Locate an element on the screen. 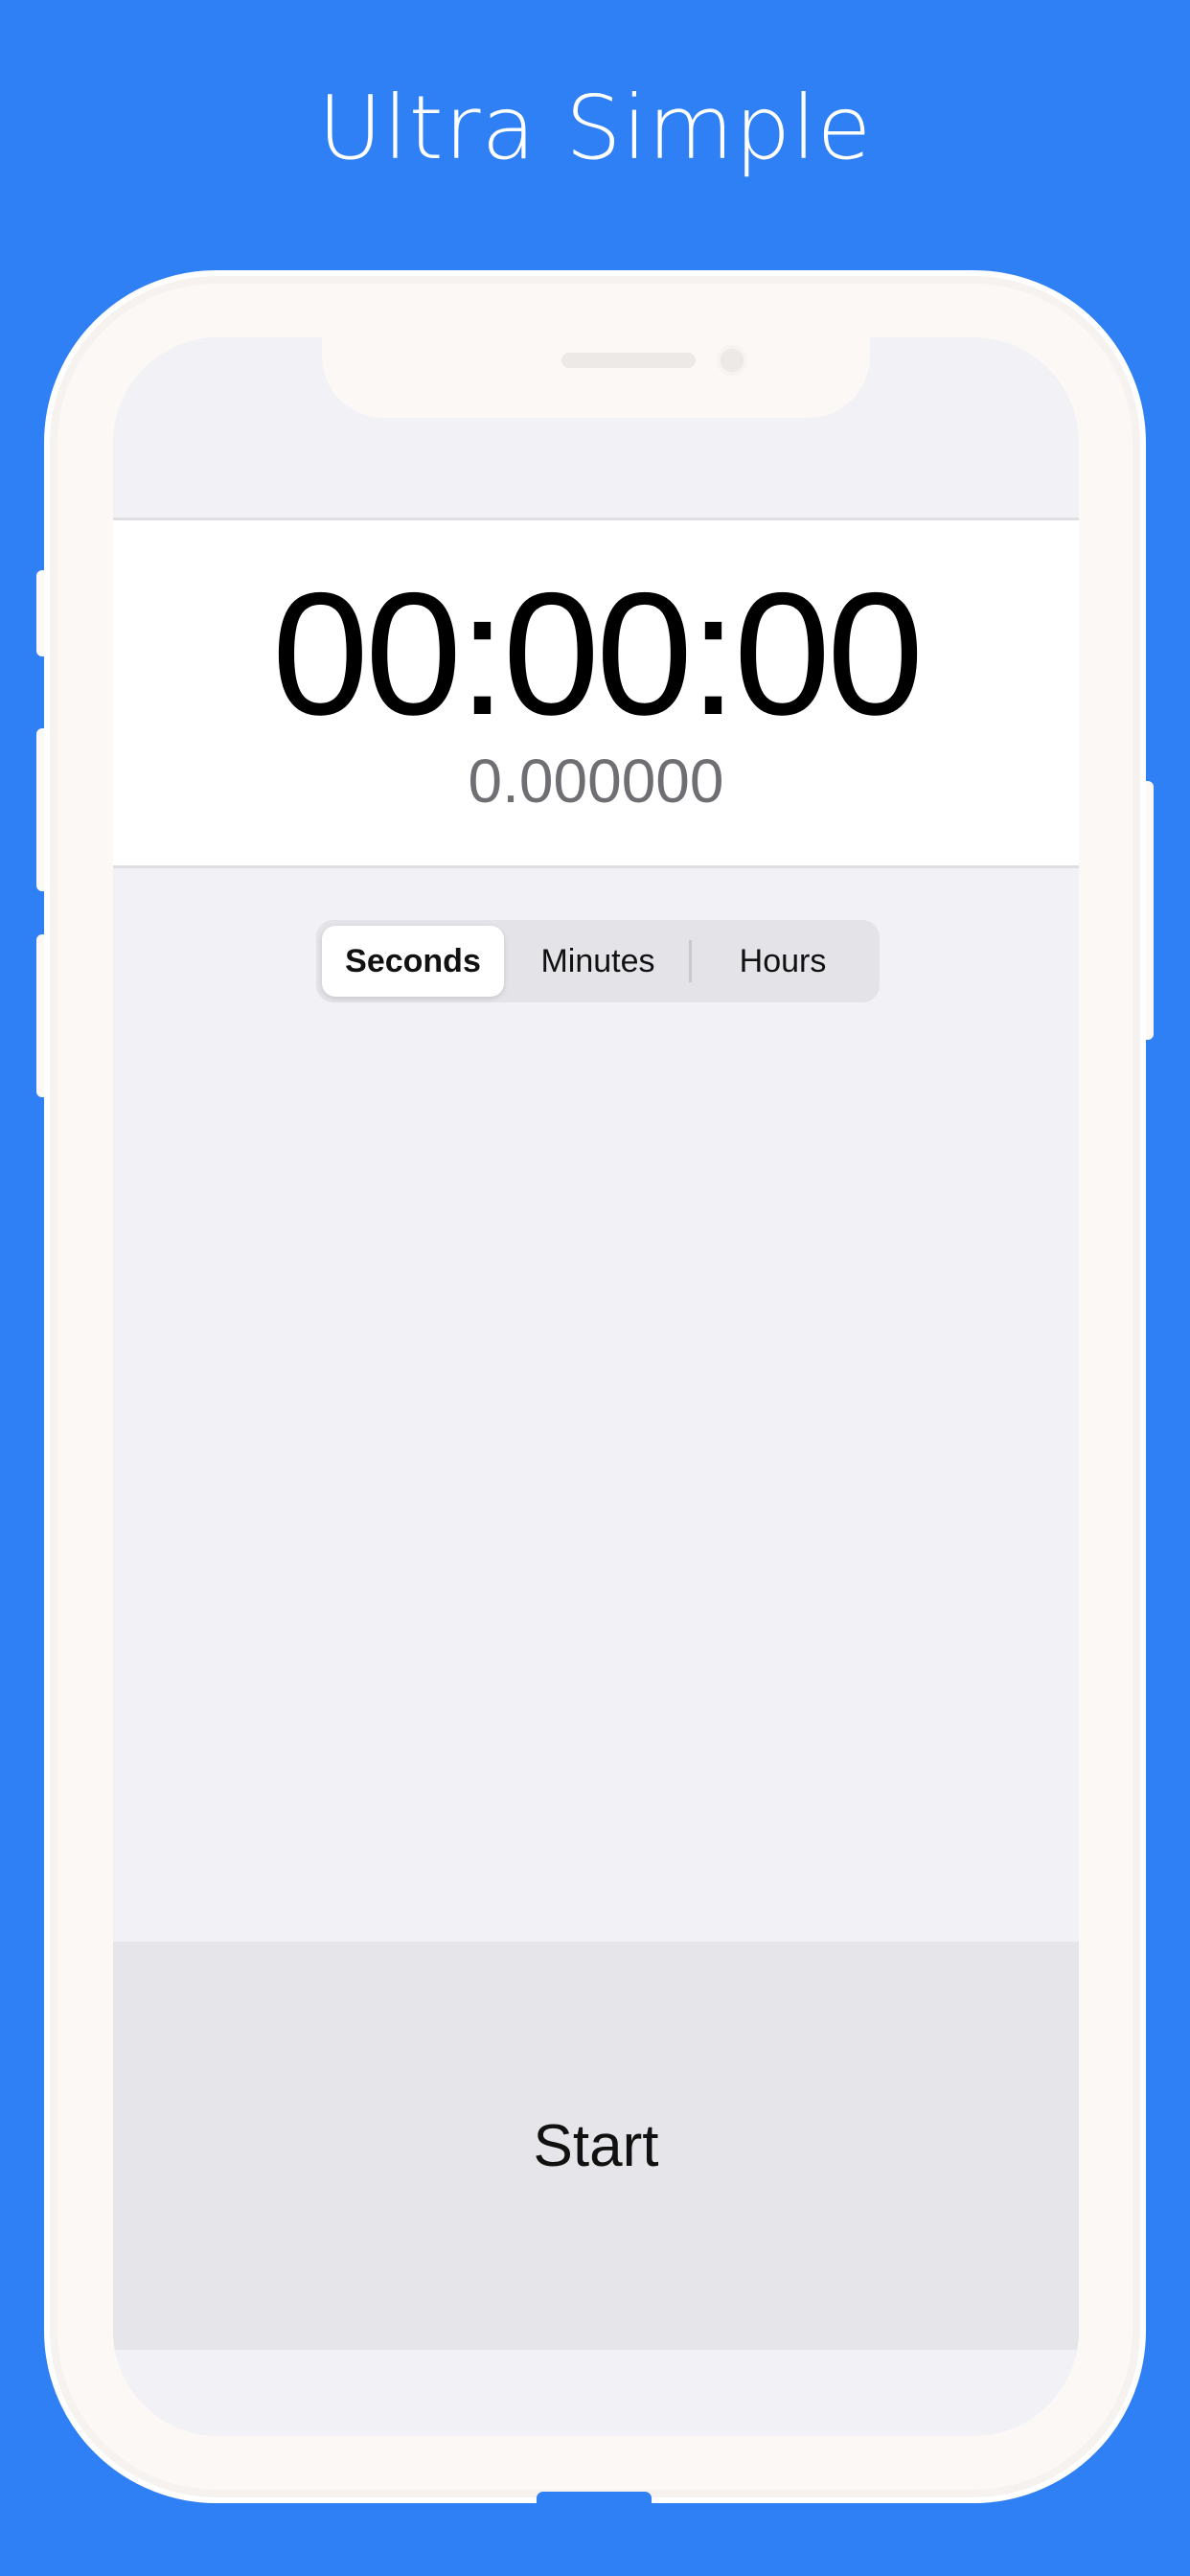 The height and width of the screenshot is (2576, 1190). segment-minutes: Minutes is located at coordinates (598, 961).